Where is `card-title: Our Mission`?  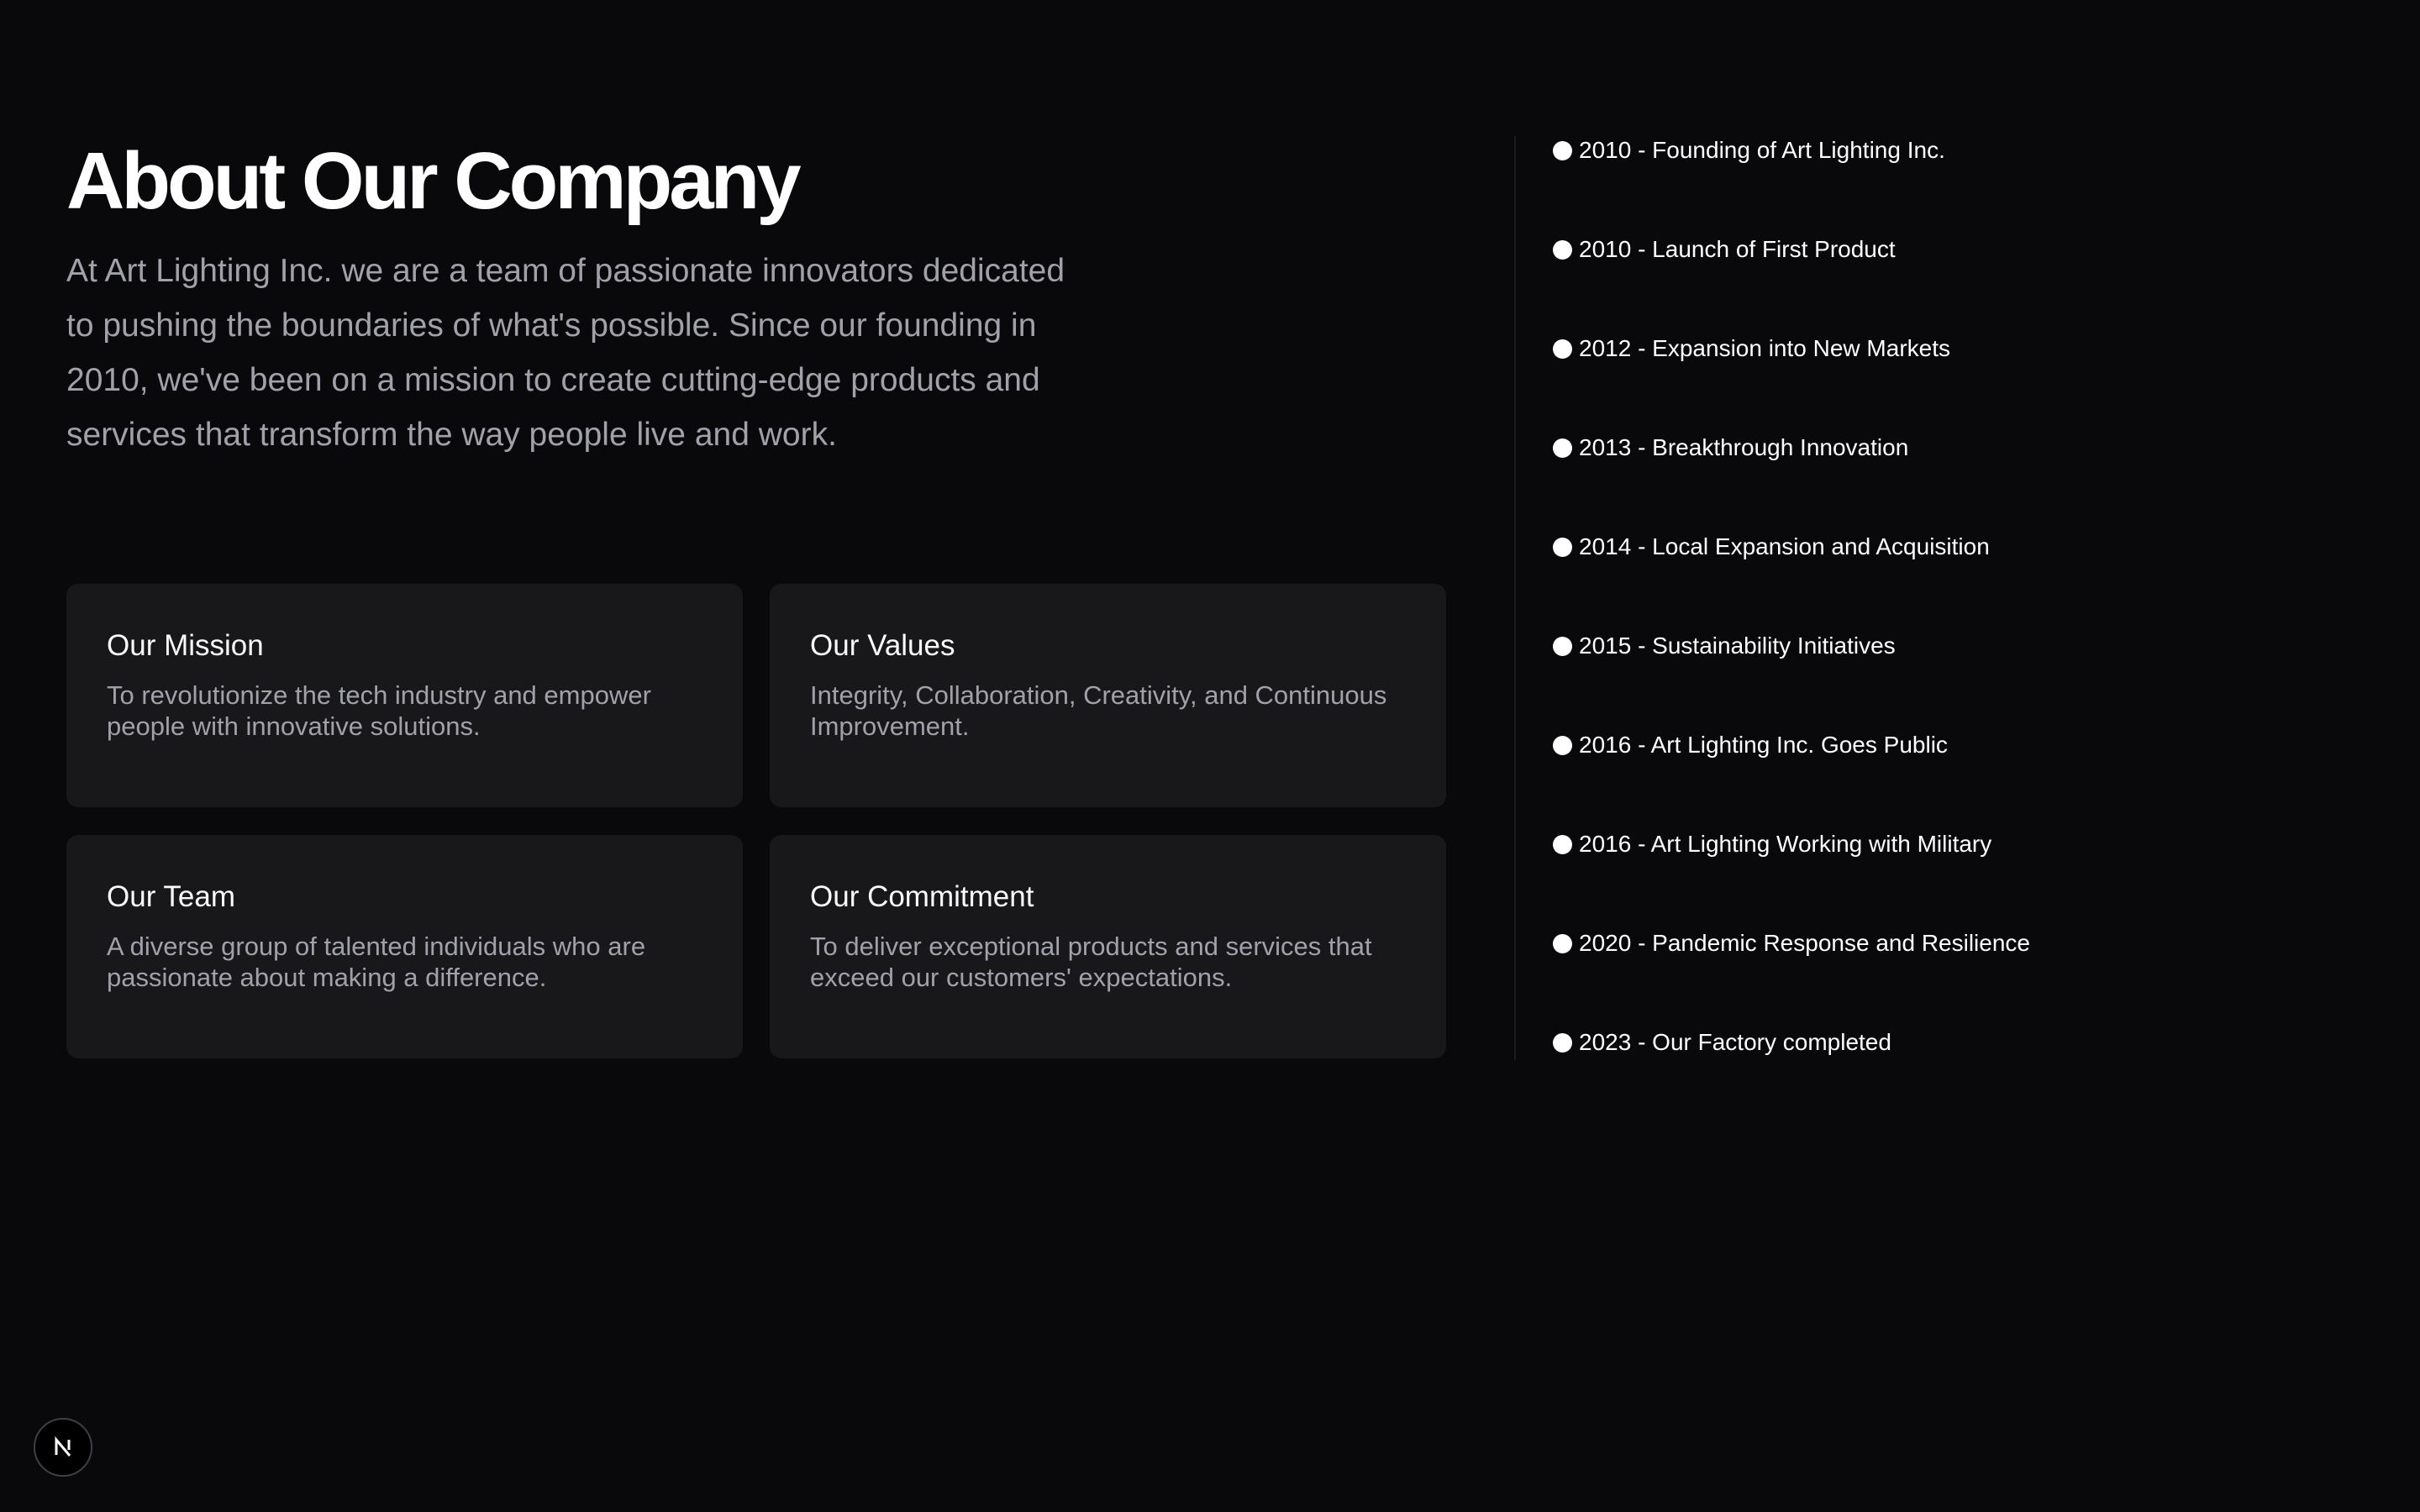
card-title: Our Mission is located at coordinates (185, 645).